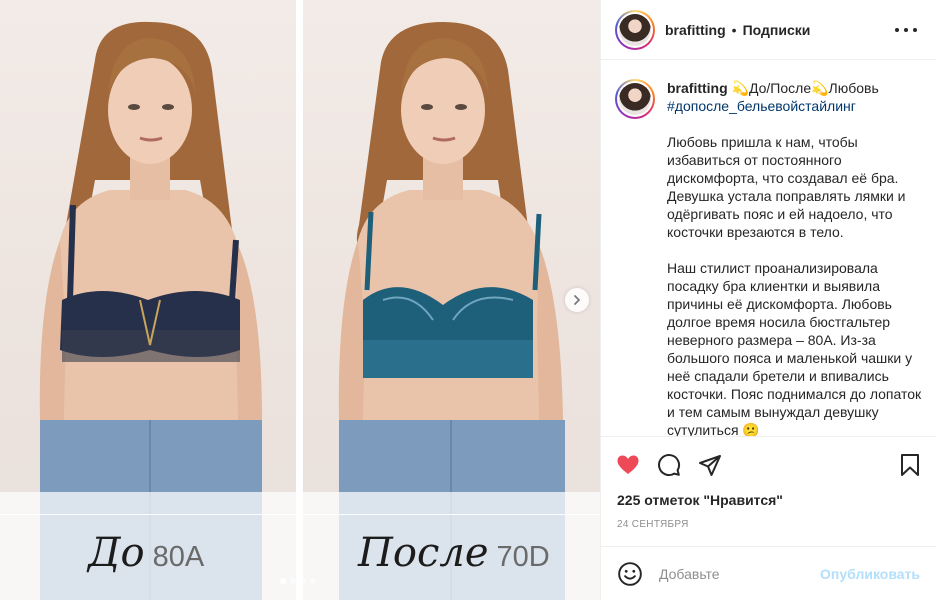 Image resolution: width=936 pixels, height=600 pixels. I want to click on chevron-right-icon, so click(577, 300).